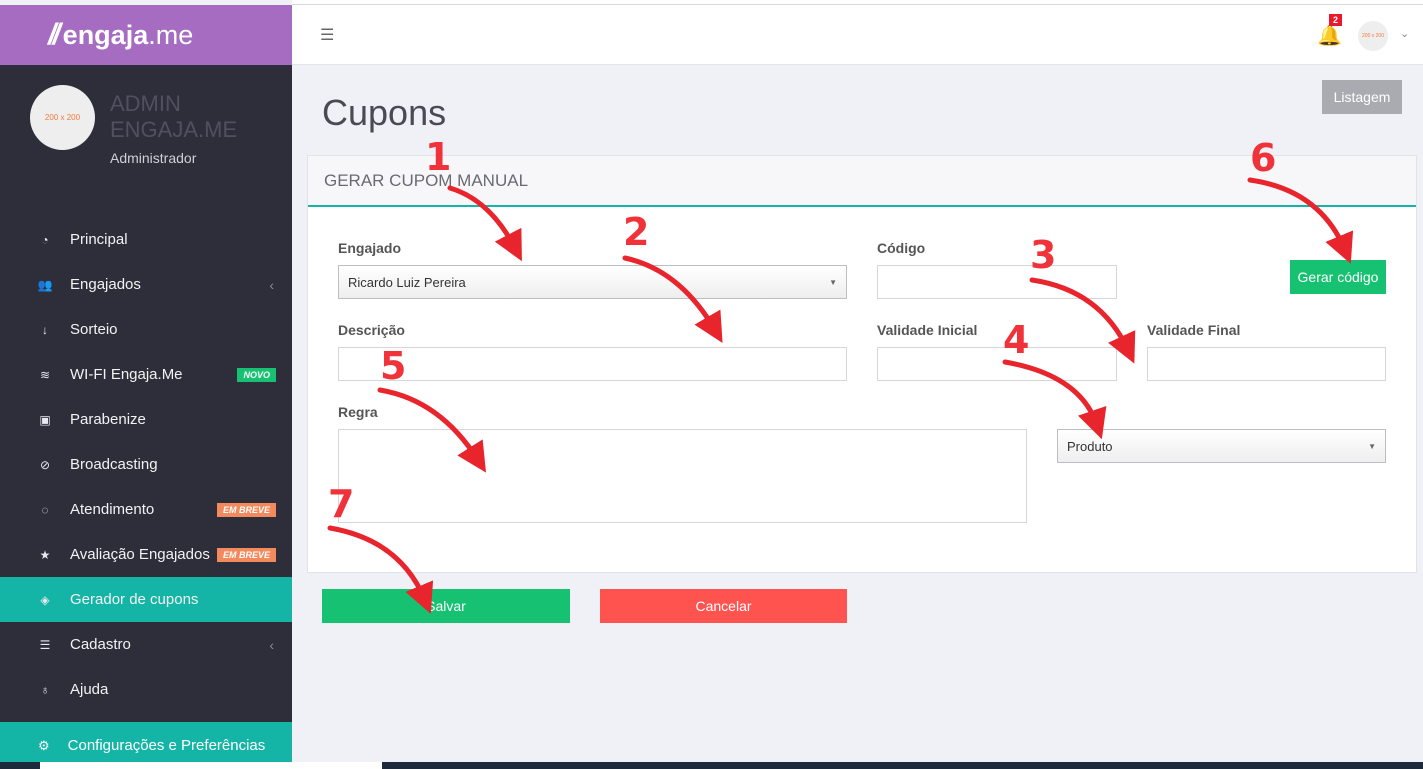  Describe the element at coordinates (45, 374) in the screenshot. I see `wifi-icon: ≋` at that location.